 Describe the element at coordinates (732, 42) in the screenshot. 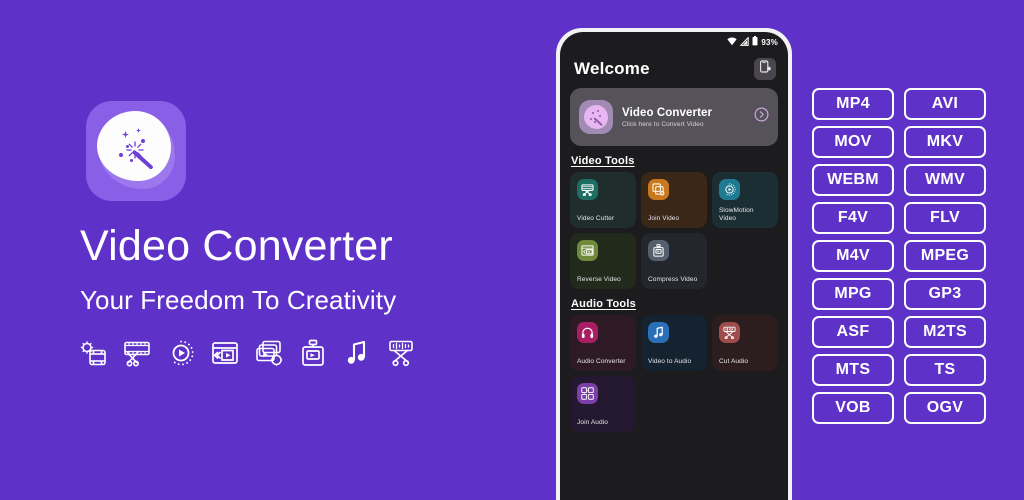

I see `wifi-icon` at that location.